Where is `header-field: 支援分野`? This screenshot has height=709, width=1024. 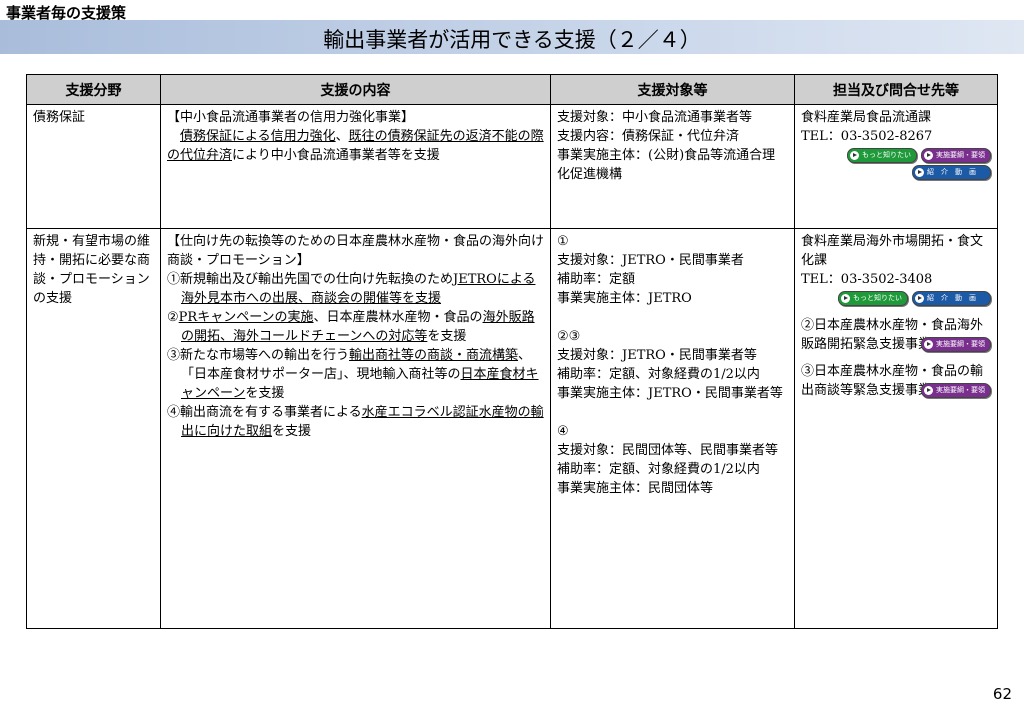 header-field: 支援分野 is located at coordinates (93, 89).